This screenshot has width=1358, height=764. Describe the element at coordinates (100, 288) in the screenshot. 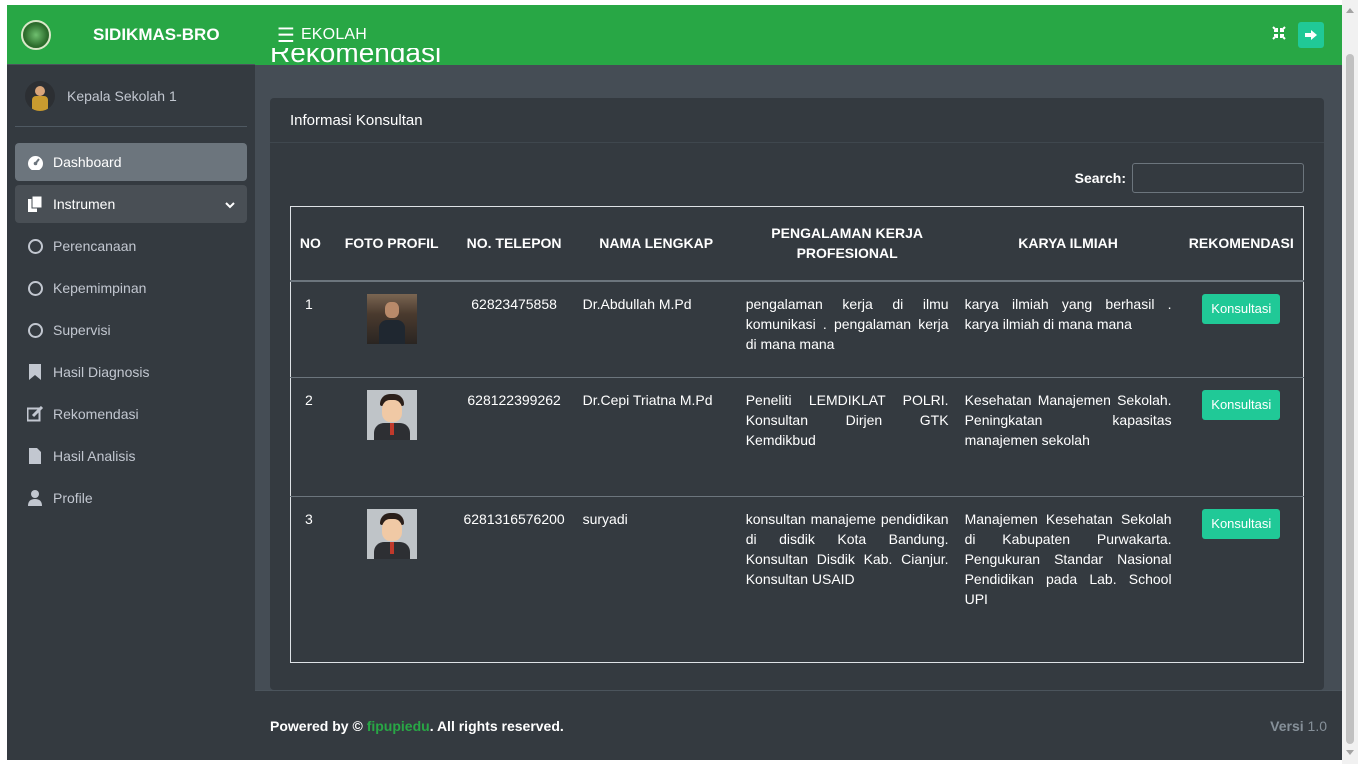

I see `sidebar-item-label: Kepemimpinan` at that location.